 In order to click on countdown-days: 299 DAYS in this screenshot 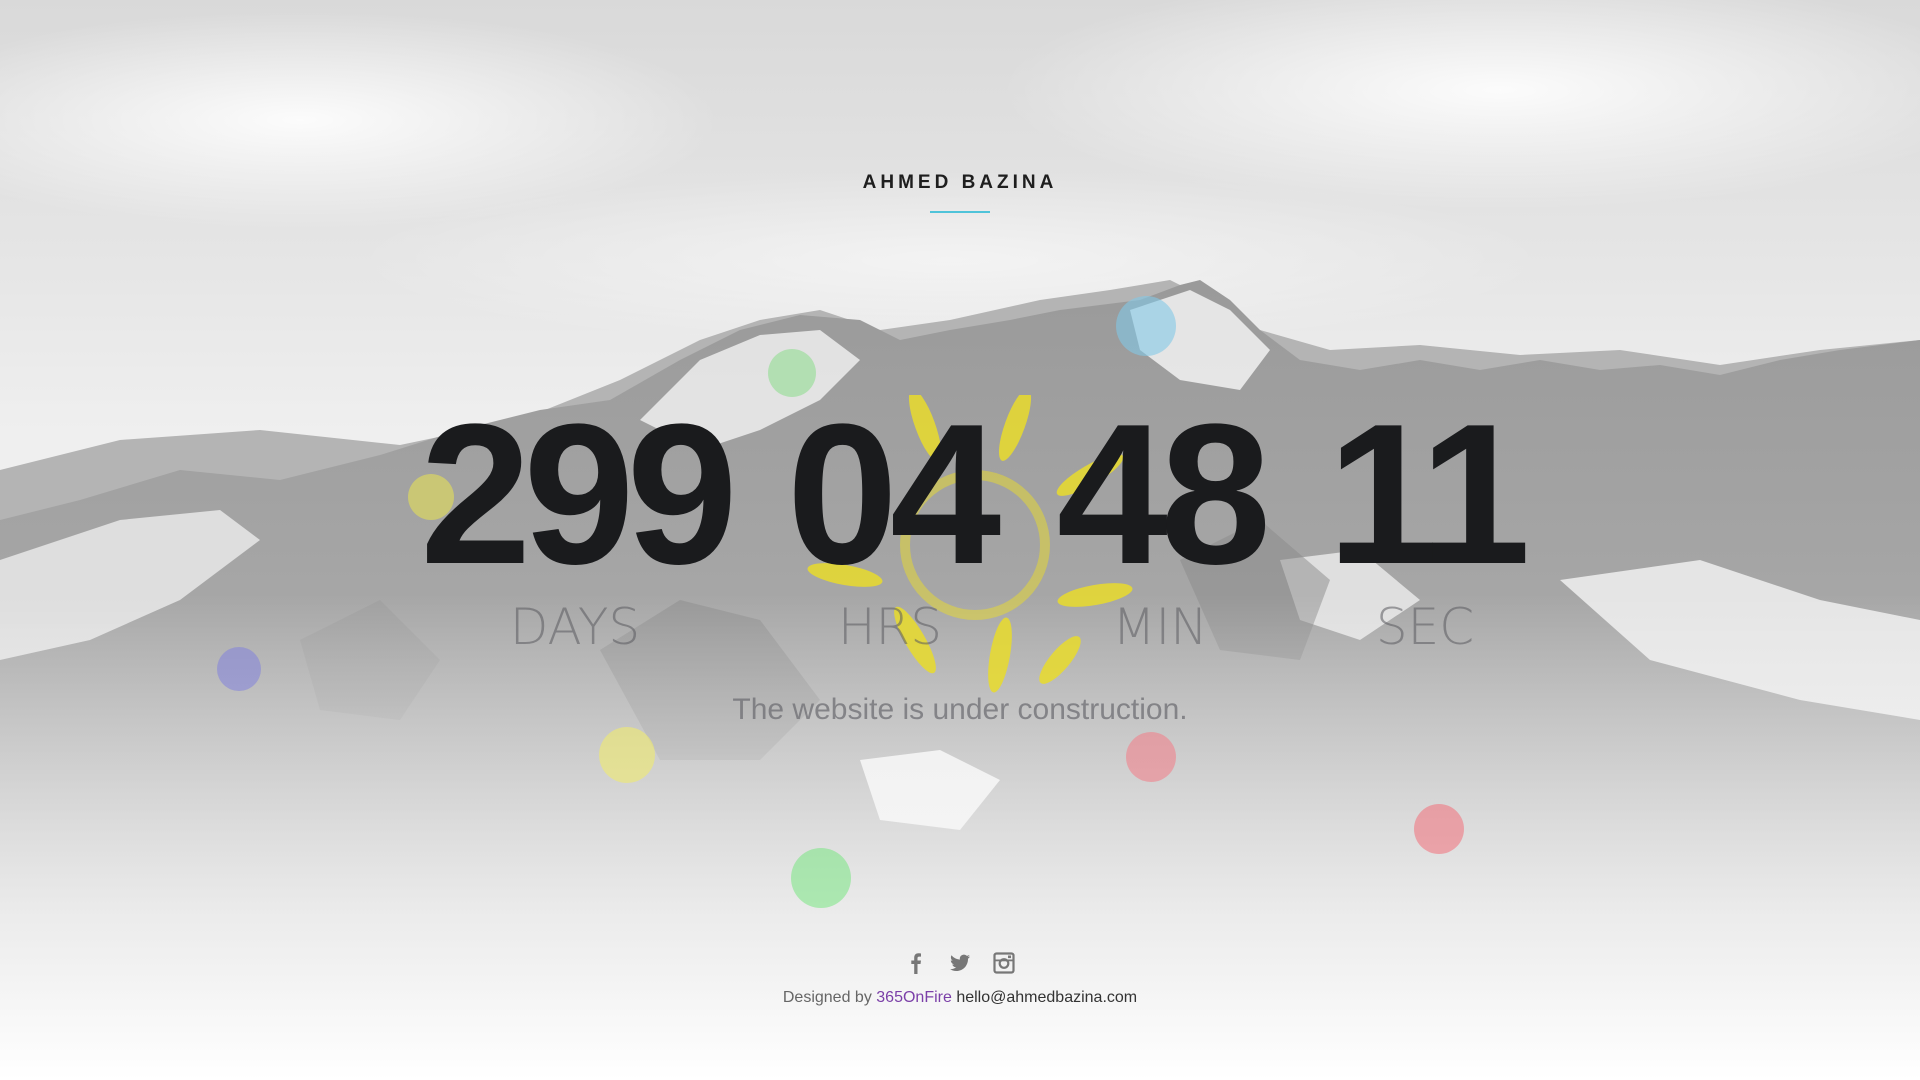, I will do `click(579, 519)`.